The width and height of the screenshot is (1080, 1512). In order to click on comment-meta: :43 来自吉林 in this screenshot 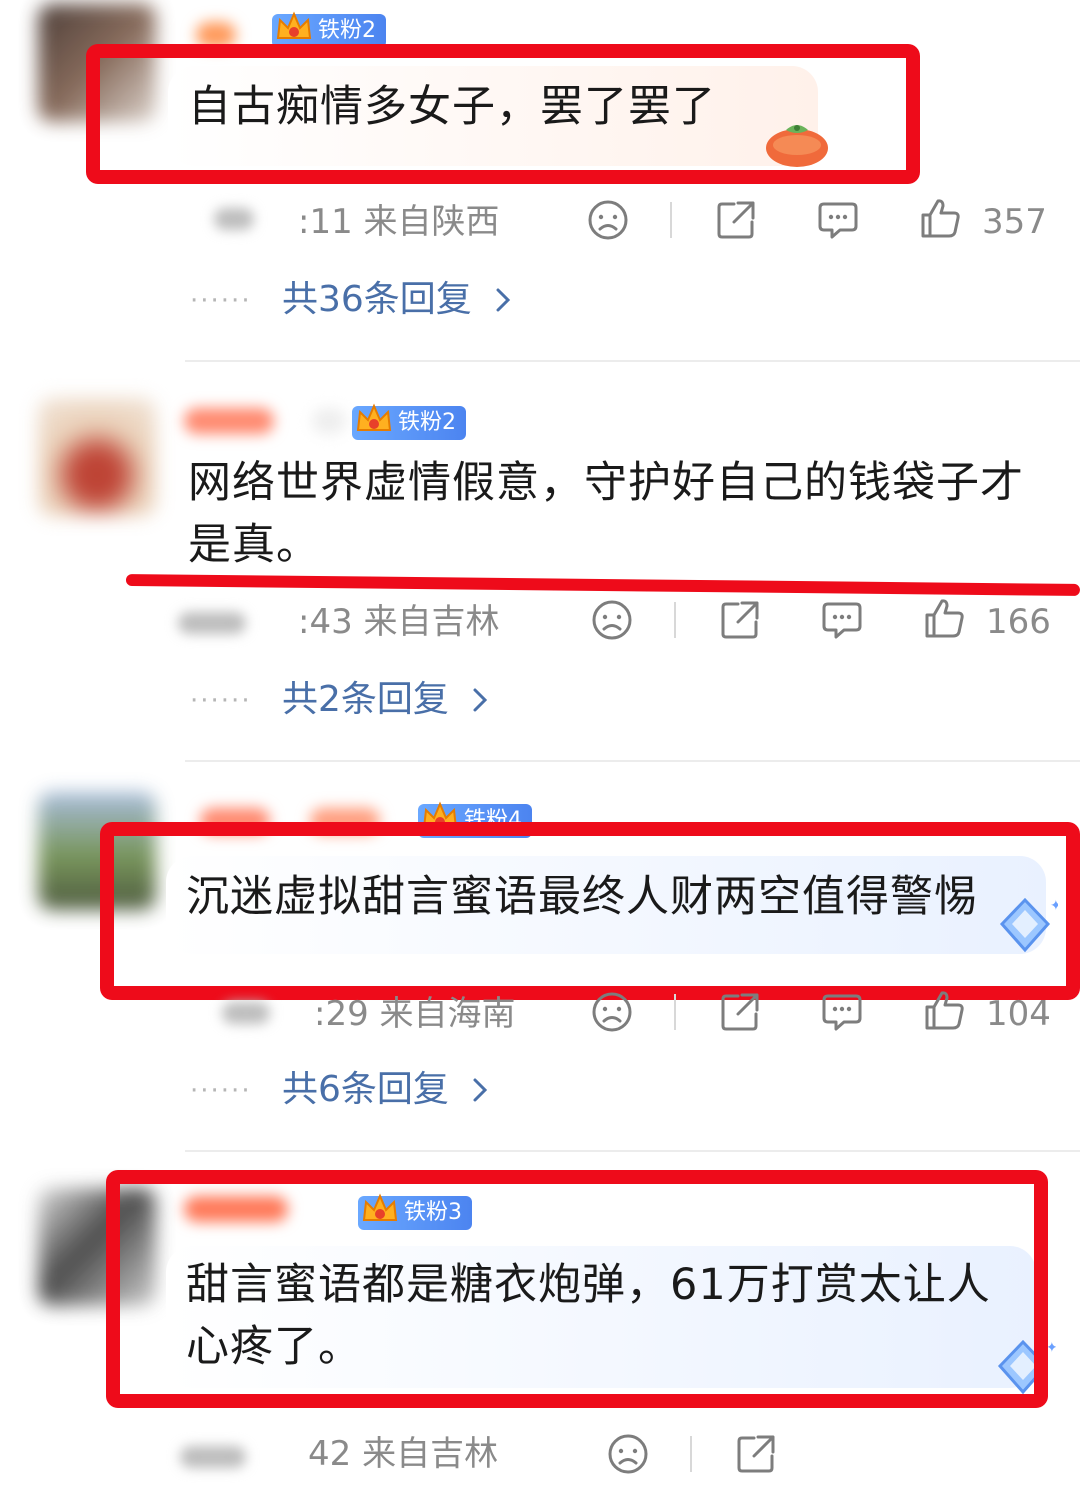, I will do `click(399, 622)`.